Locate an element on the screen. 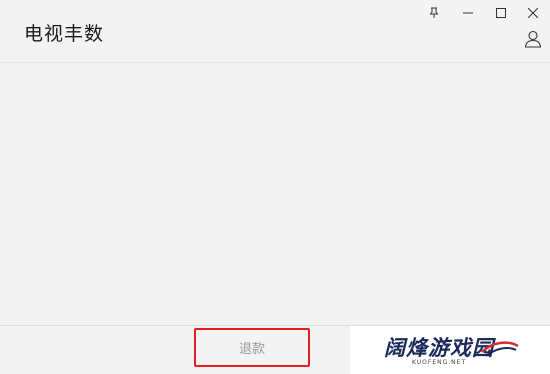  page-title: 电视丰数 is located at coordinates (64, 34).